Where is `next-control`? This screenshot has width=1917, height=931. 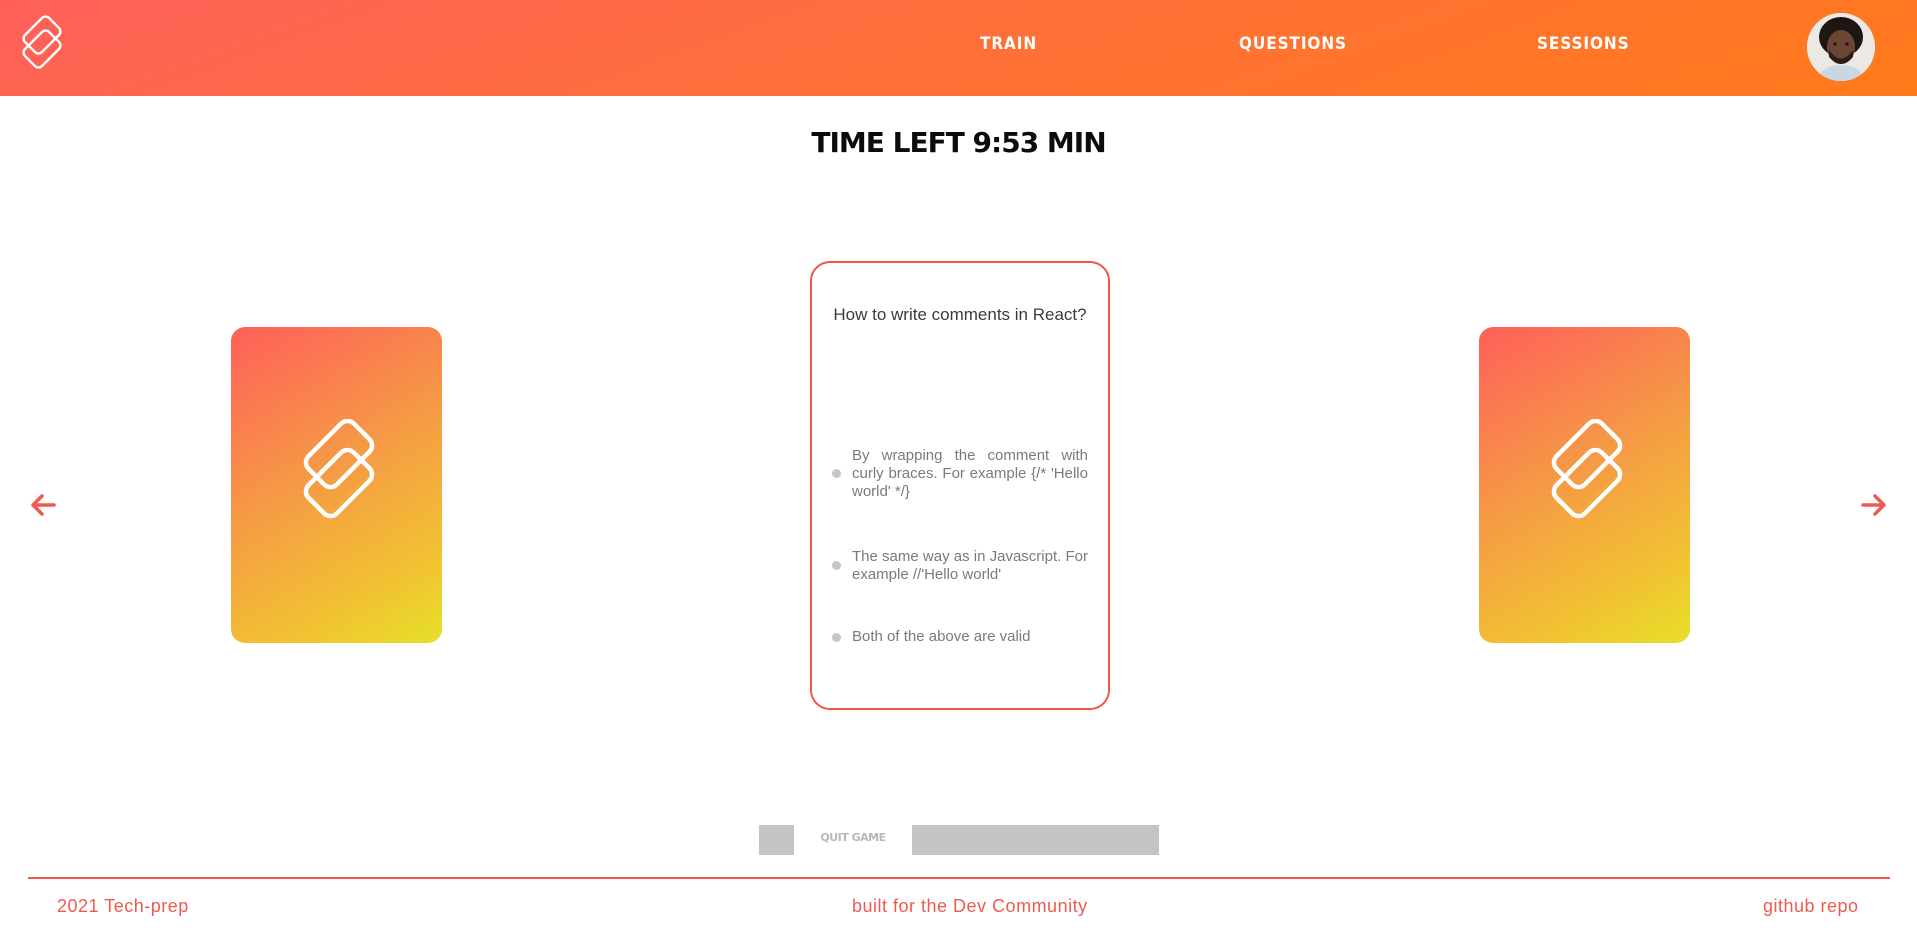 next-control is located at coordinates (1035, 840).